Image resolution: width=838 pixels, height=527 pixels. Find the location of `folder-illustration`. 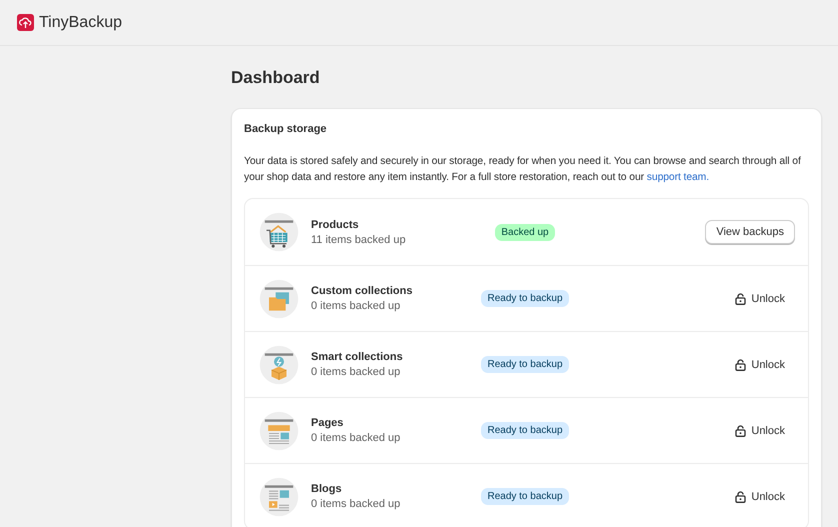

folder-illustration is located at coordinates (279, 298).